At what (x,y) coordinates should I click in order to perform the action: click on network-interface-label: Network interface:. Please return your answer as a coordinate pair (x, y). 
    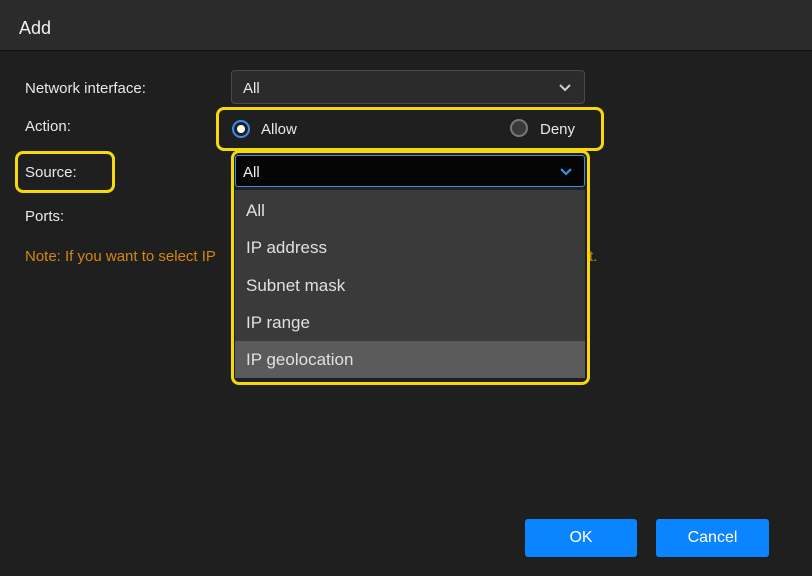
    Looking at the image, I should click on (85, 88).